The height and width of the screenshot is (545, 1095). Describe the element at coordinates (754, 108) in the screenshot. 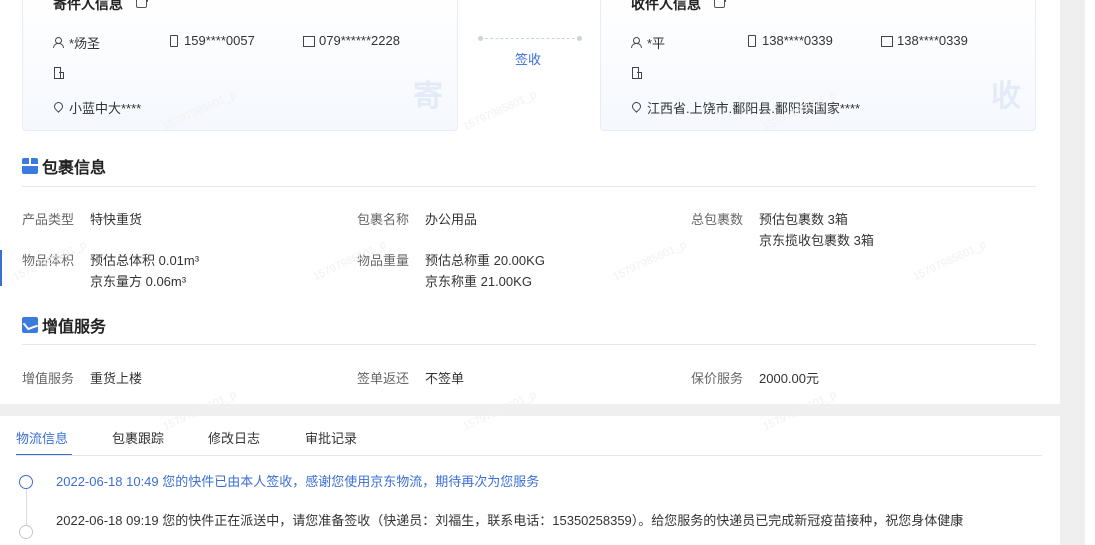

I see `receiver-address: 江西省.上饶市.鄱阳县.鄱阳镇国家****` at that location.